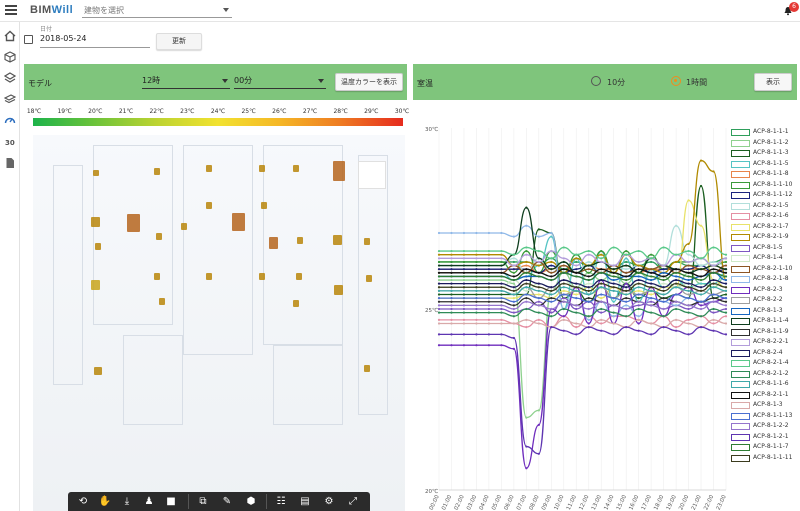 This screenshot has width=800, height=511. What do you see at coordinates (186, 81) in the screenshot?
I see `hour-select: 12時` at bounding box center [186, 81].